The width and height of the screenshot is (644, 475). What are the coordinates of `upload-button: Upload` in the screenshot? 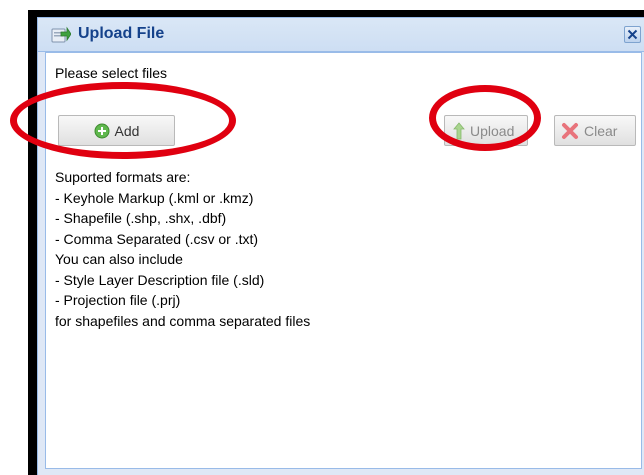 It's located at (486, 130).